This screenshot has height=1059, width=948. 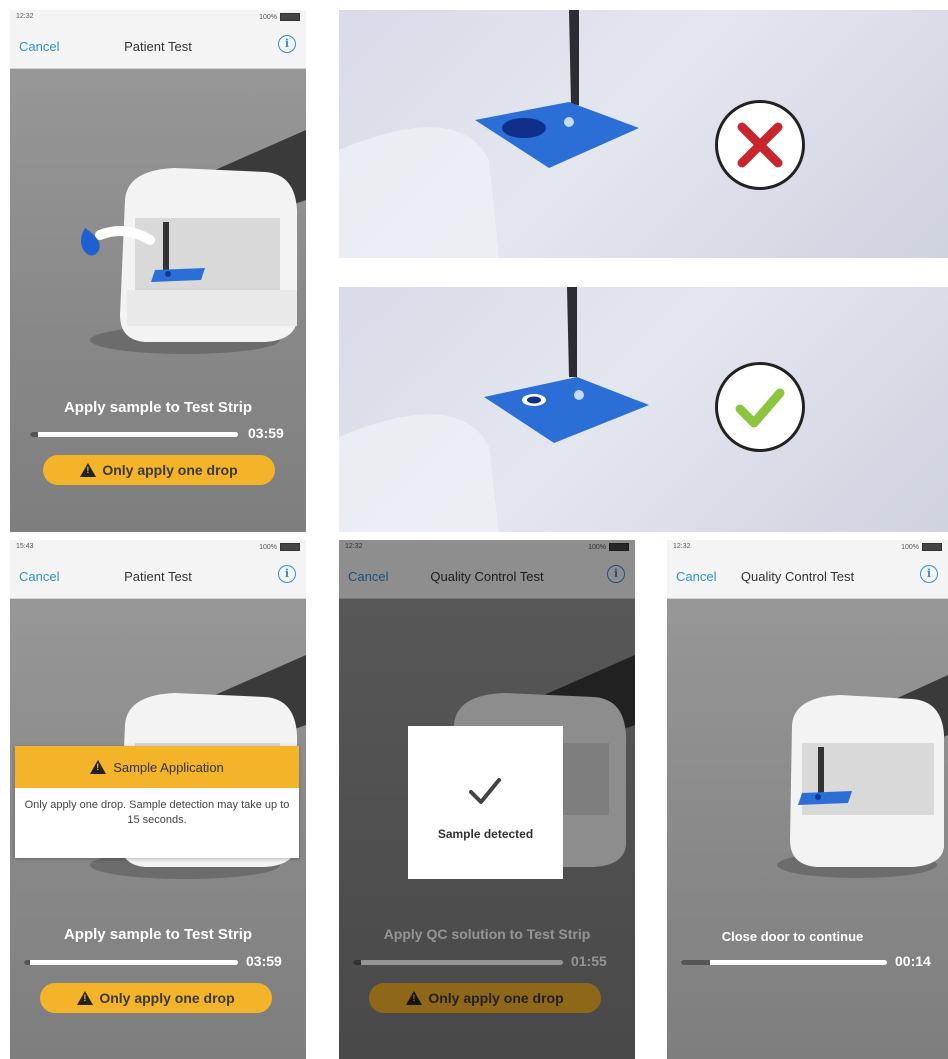 I want to click on incorrect-mark, so click(x=760, y=145).